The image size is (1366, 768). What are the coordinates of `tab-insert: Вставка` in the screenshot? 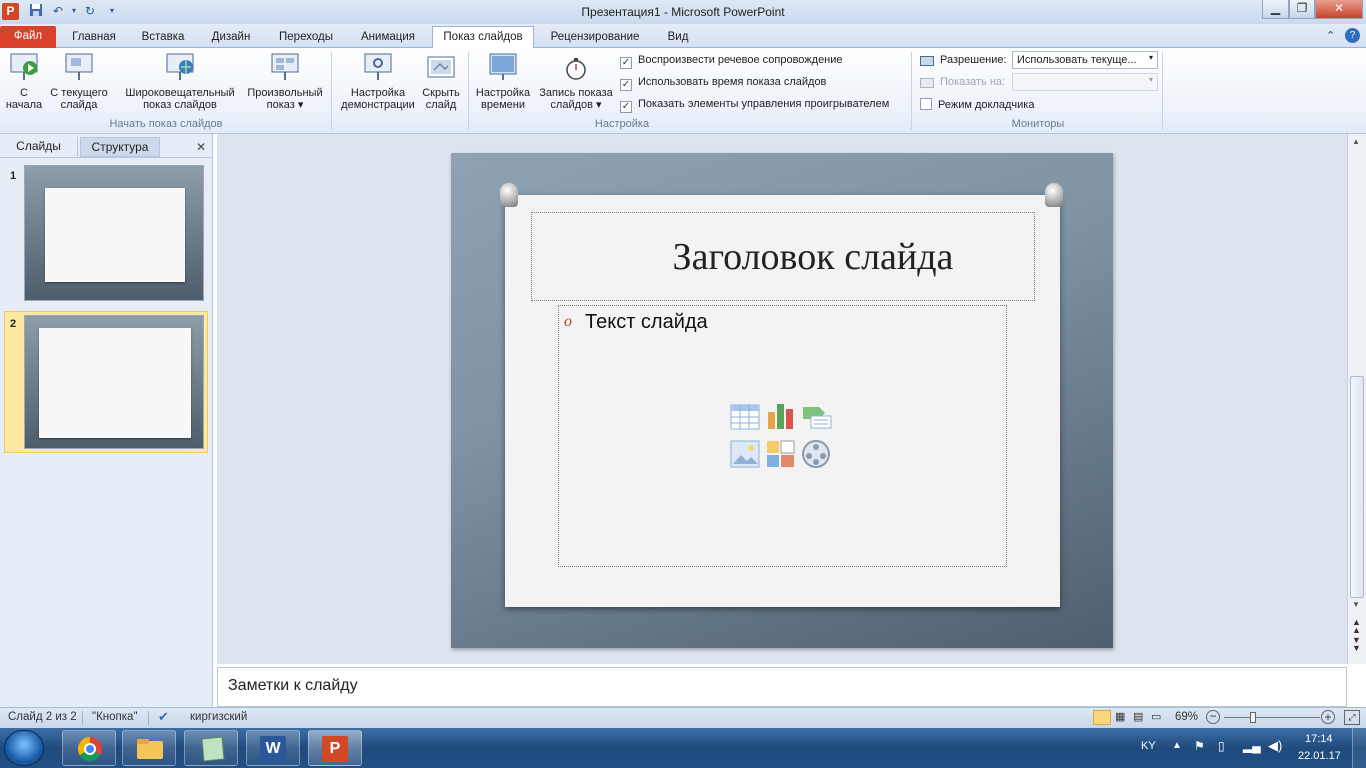 It's located at (163, 37).